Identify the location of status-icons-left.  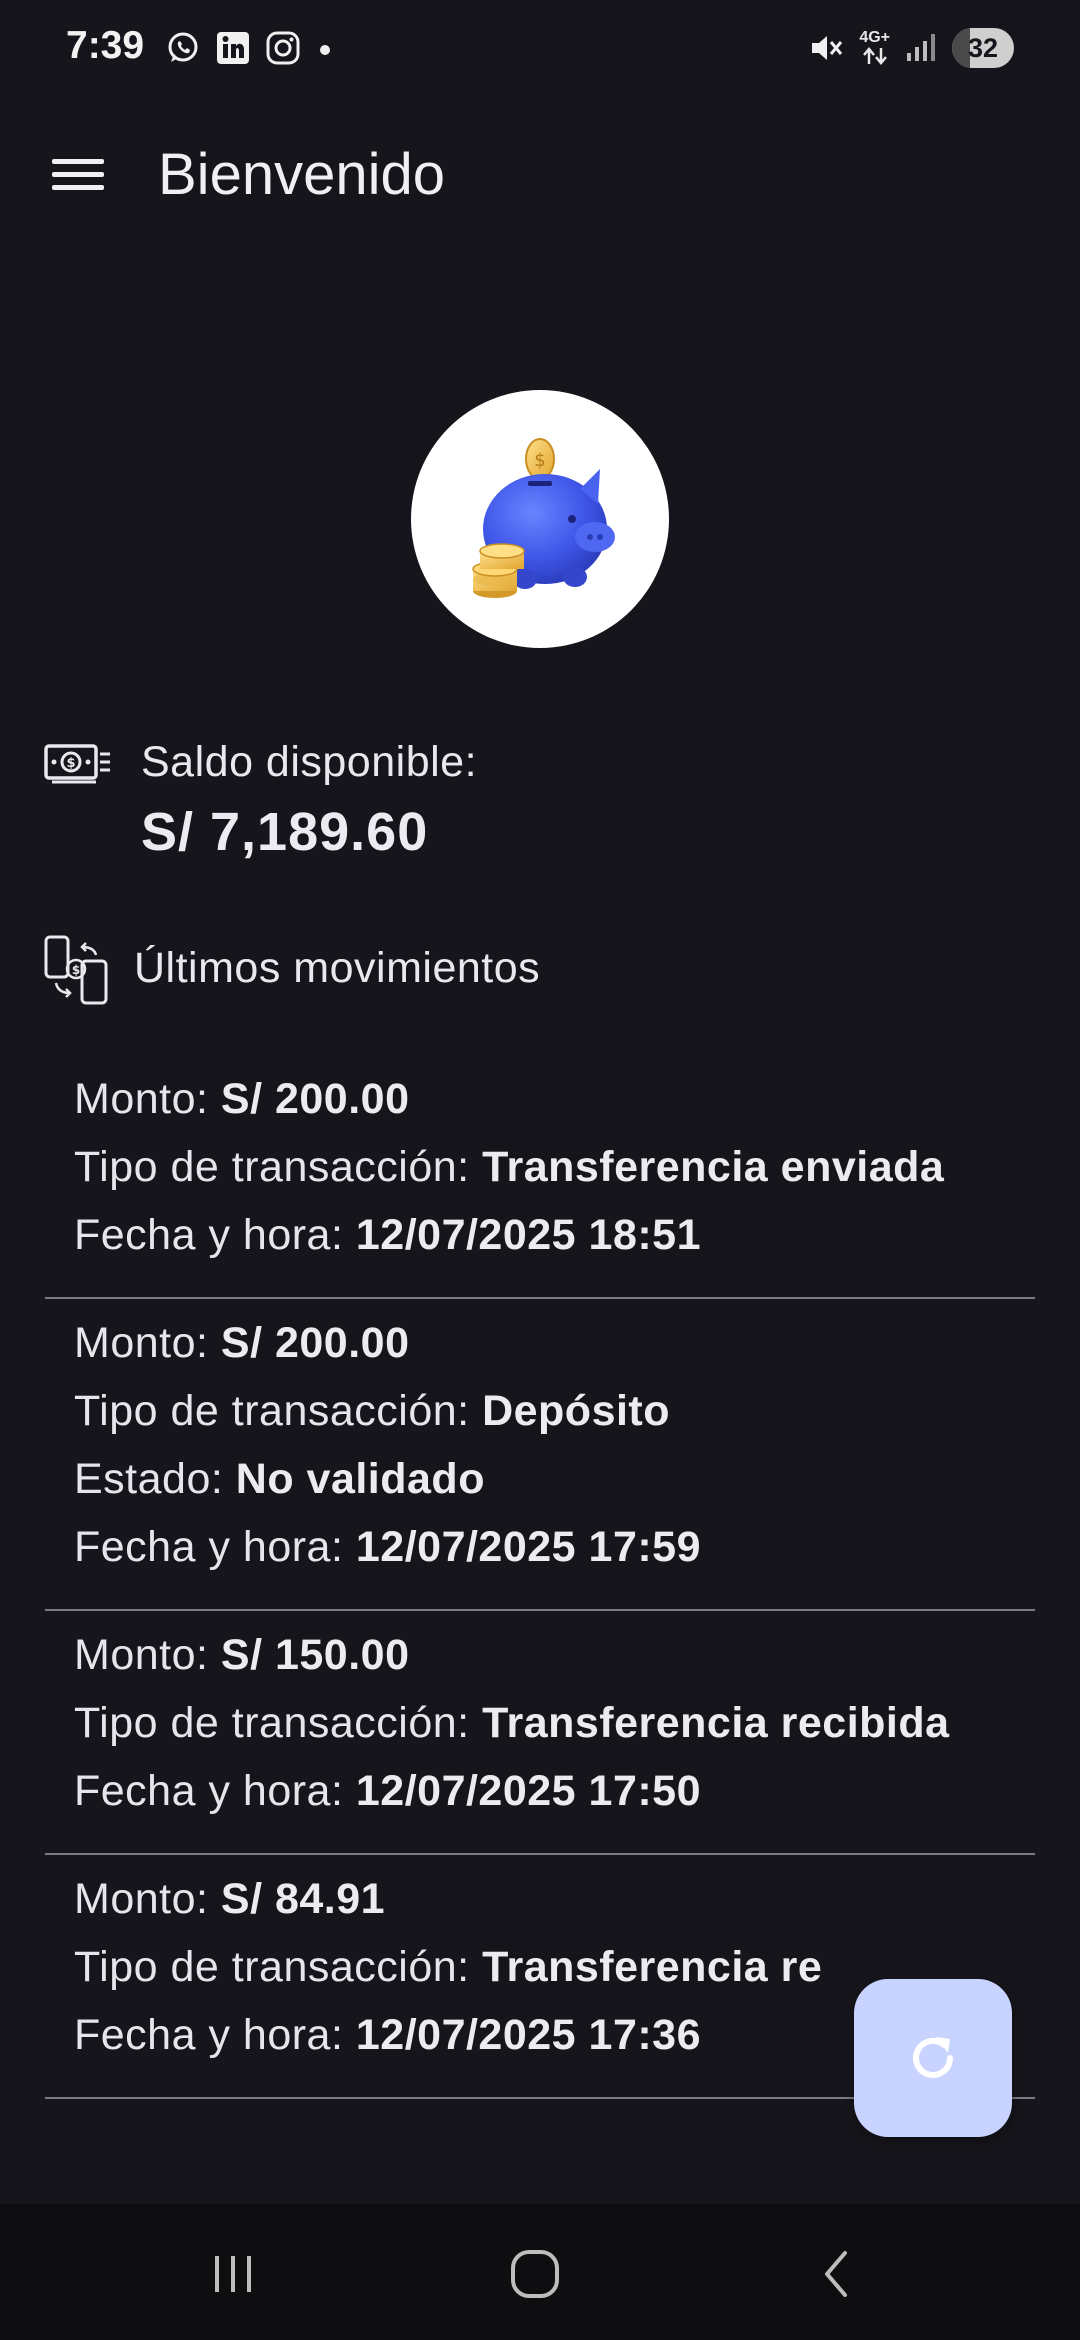
(250, 48).